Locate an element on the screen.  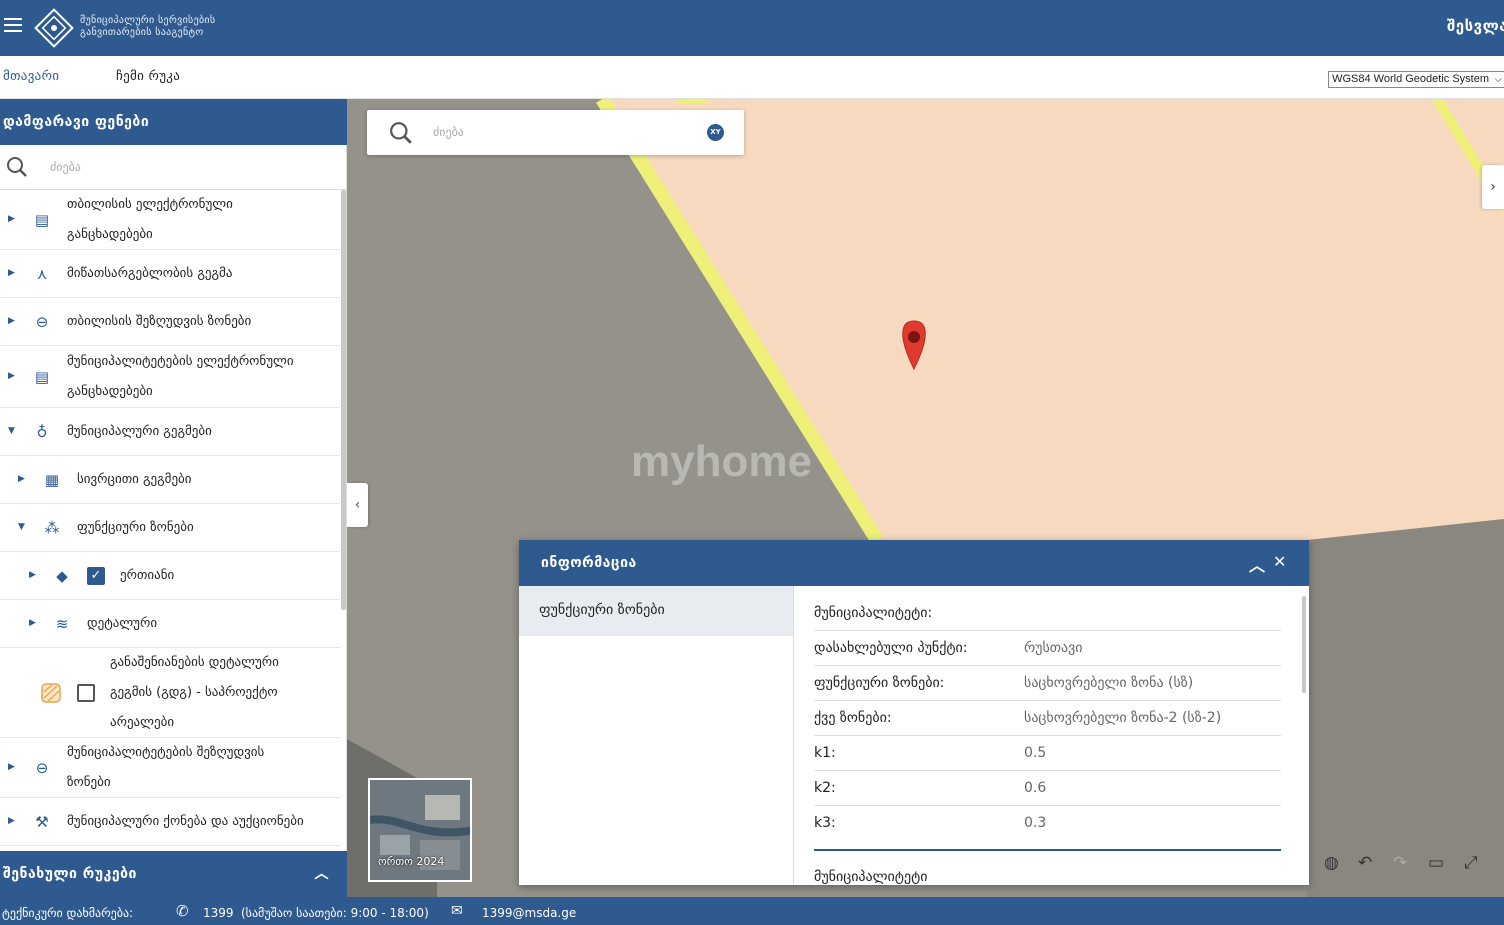
nav-main: მთავარი is located at coordinates (31, 76).